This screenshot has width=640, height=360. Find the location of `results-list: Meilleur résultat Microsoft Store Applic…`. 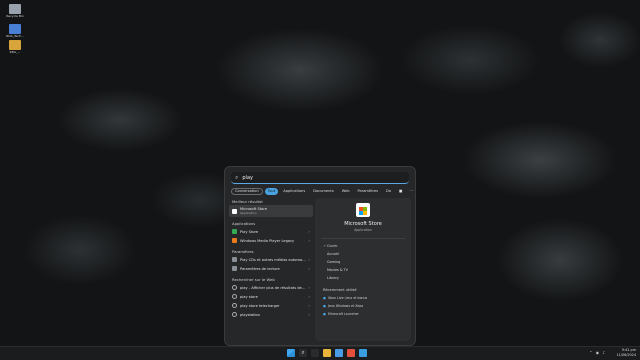

results-list: Meilleur résultat Microsoft Store Applic… is located at coordinates (271, 269).